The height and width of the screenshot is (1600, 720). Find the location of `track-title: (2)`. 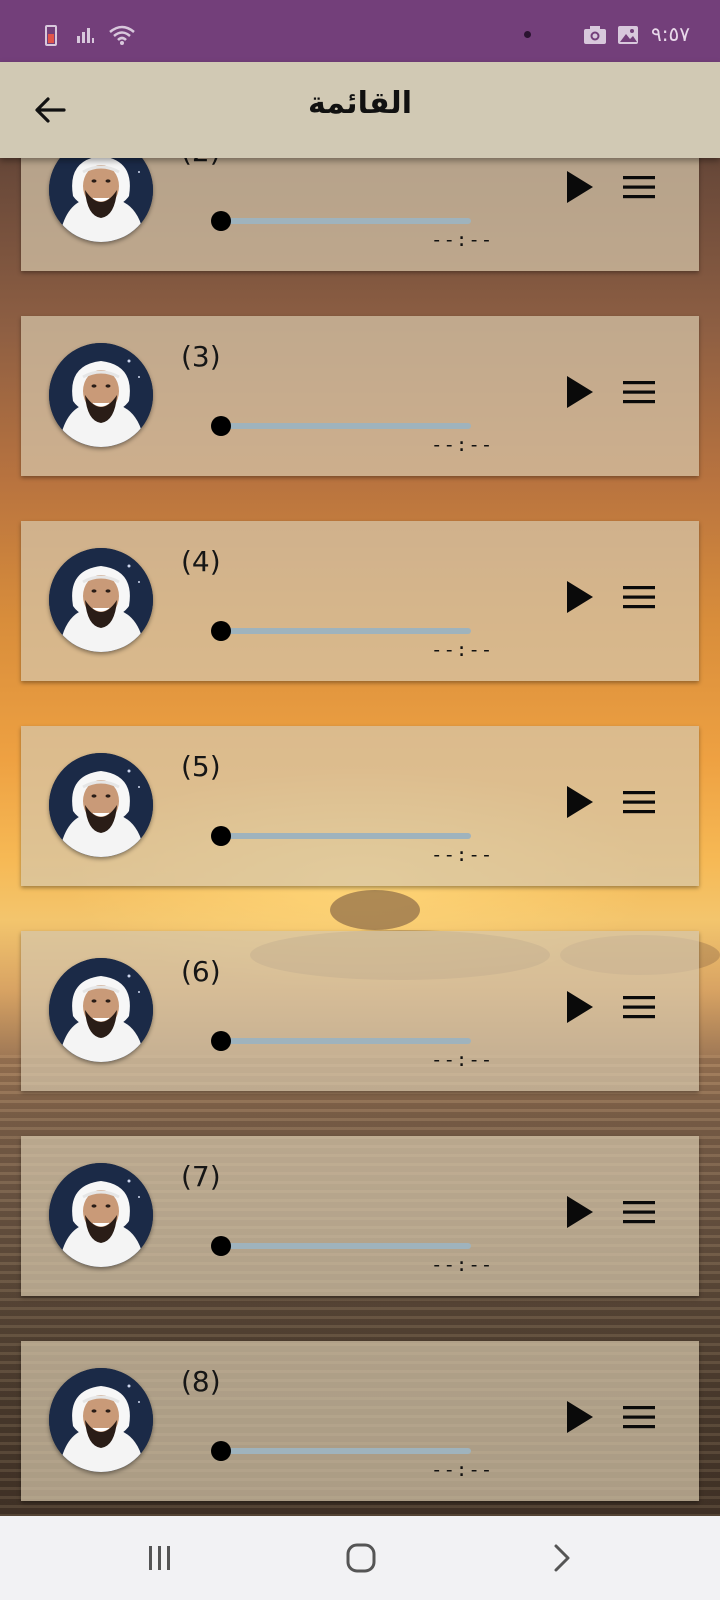

track-title: (2) is located at coordinates (201, 163).